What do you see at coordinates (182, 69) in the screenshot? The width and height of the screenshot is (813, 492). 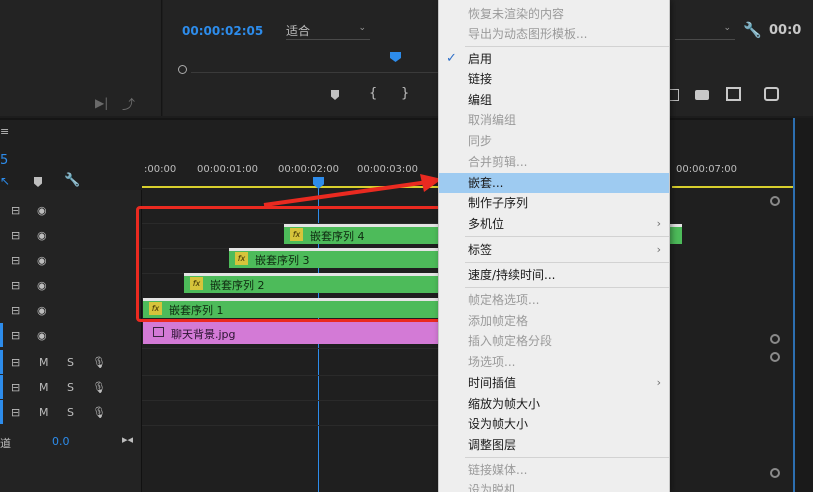 I see `scrubber-start-handle` at bounding box center [182, 69].